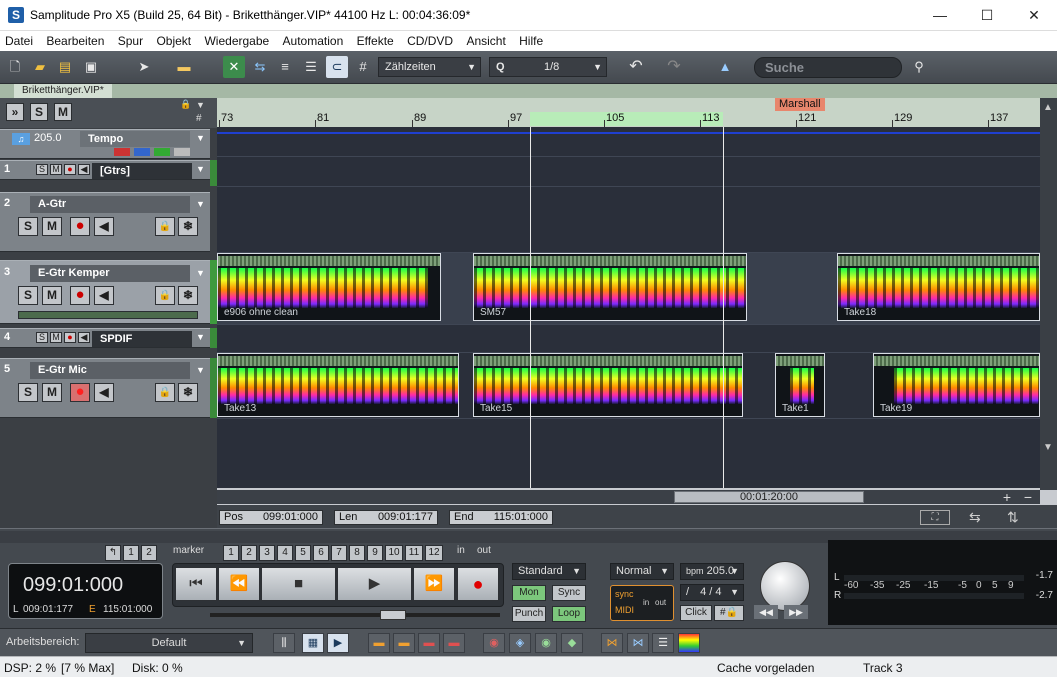 The width and height of the screenshot is (1057, 677). What do you see at coordinates (712, 592) in the screenshot?
I see `signature-field: / 4 / 4 ▼` at bounding box center [712, 592].